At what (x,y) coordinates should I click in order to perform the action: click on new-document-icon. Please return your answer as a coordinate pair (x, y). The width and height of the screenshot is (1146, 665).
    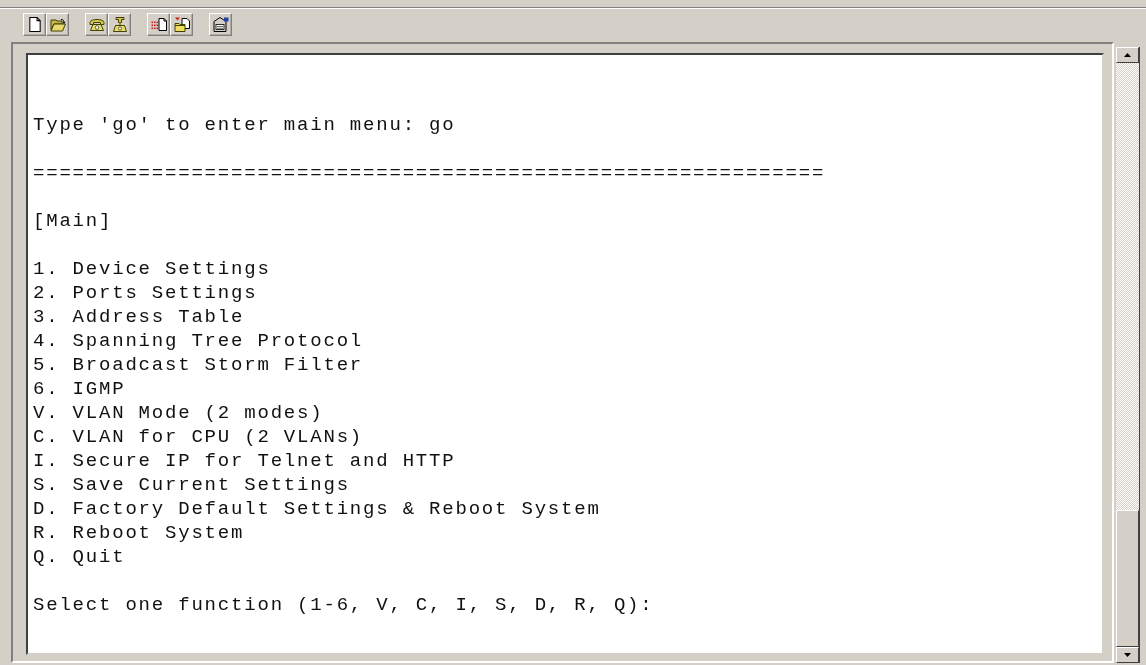
    Looking at the image, I should click on (34, 24).